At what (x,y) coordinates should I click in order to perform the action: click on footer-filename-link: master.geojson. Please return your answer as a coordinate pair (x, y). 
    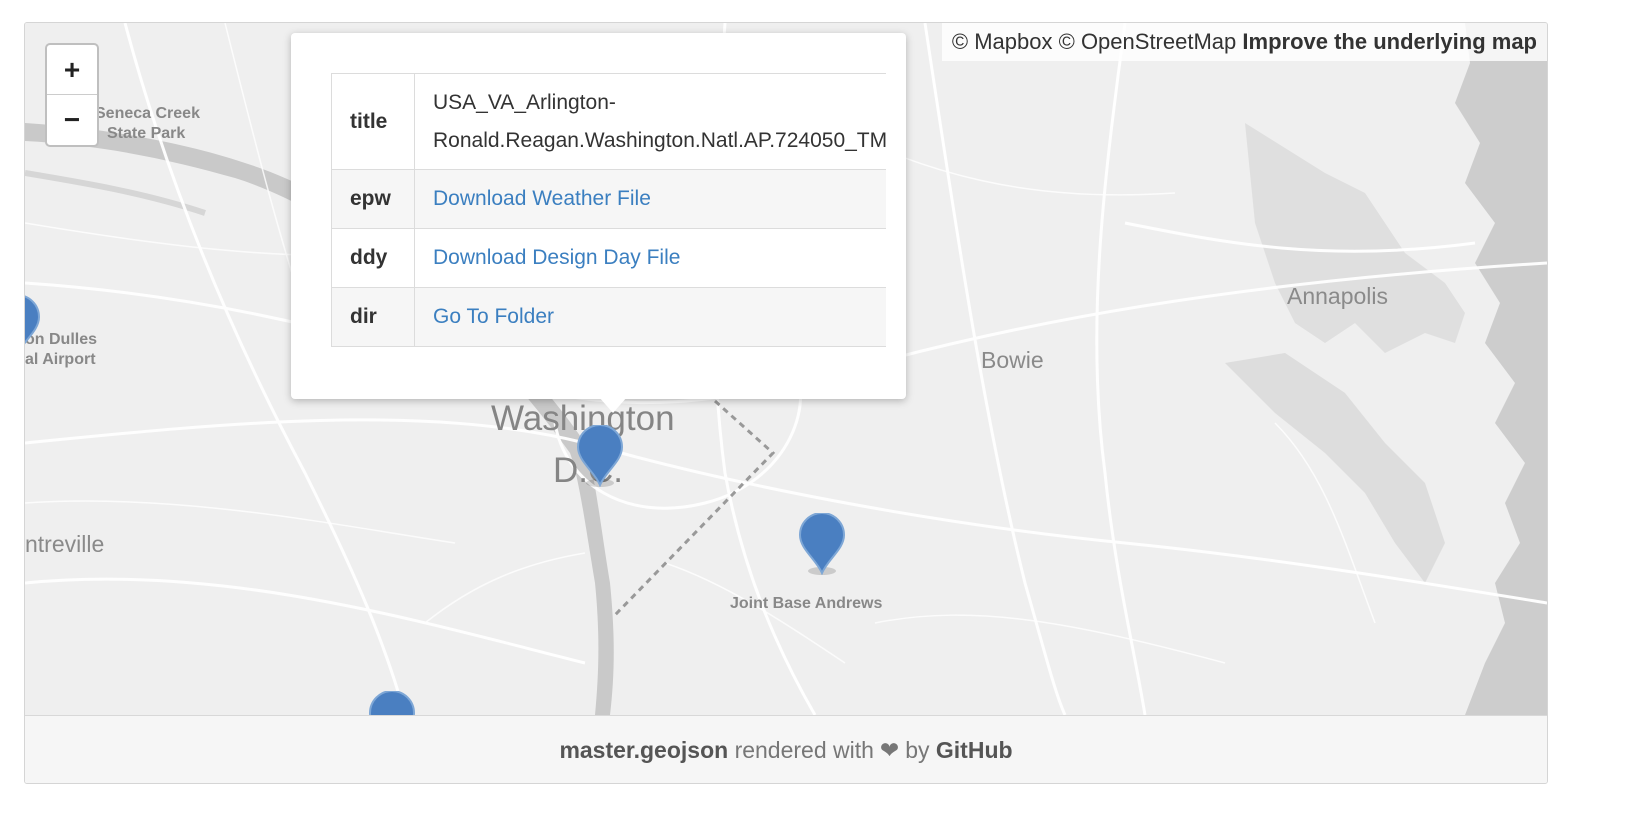
    Looking at the image, I should click on (643, 750).